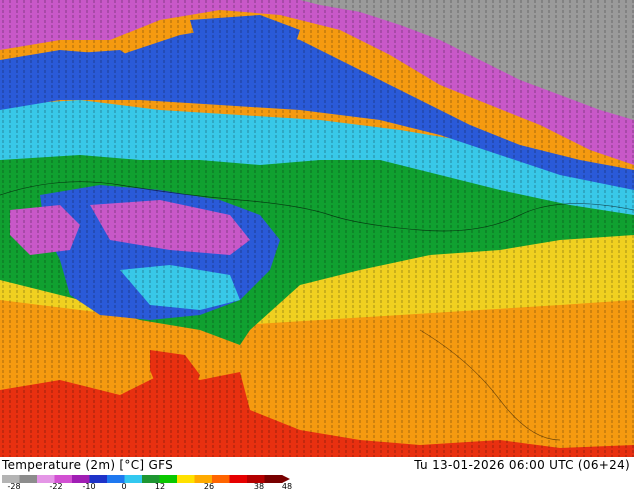 This screenshot has width=634, height=493. Describe the element at coordinates (87, 465) in the screenshot. I see `map-title: Temperature (2m) [°C] GFS` at that location.